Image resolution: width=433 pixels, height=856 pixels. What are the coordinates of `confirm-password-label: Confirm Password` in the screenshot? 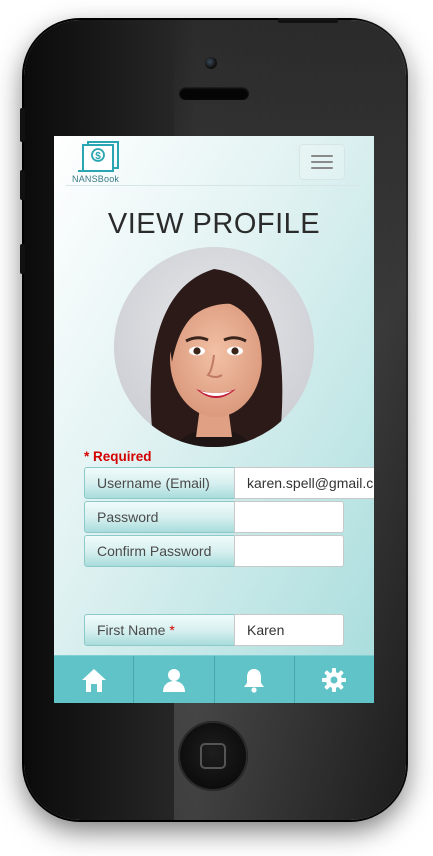 It's located at (165, 551).